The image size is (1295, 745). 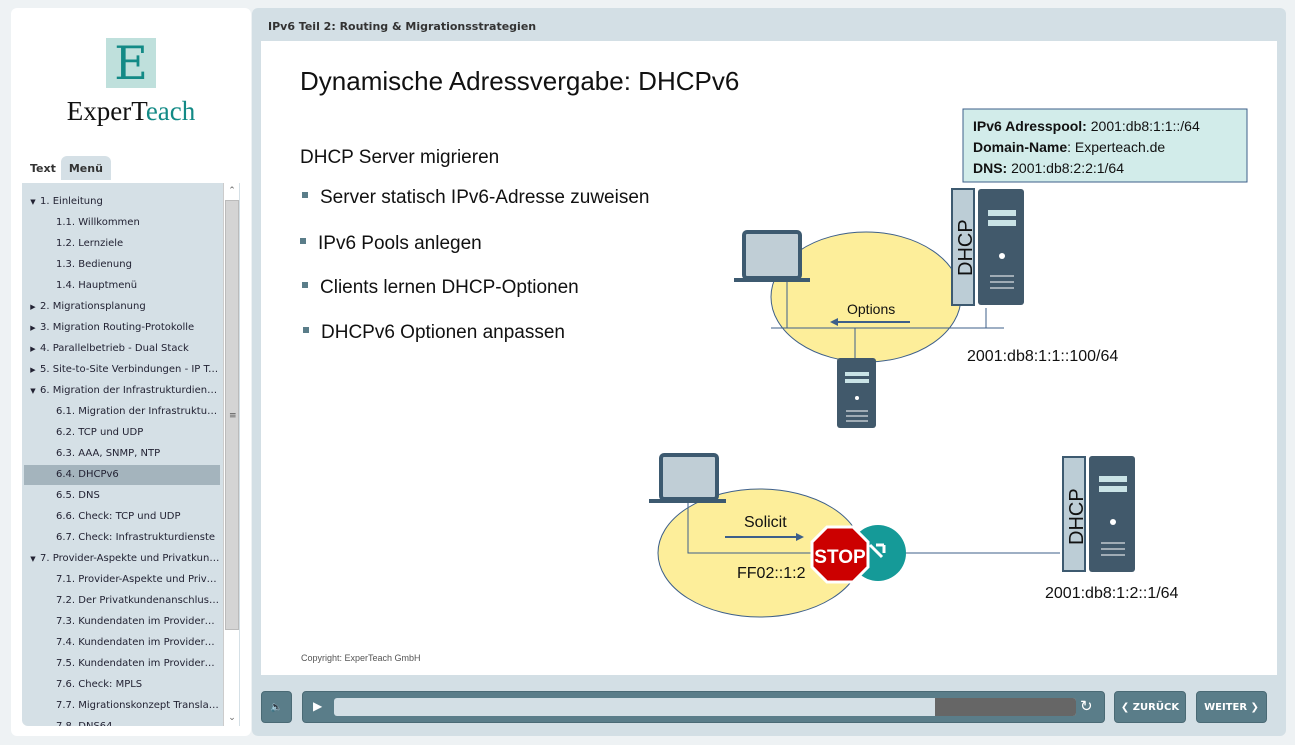 I want to click on chevron-right-icon: ❯, so click(x=1253, y=707).